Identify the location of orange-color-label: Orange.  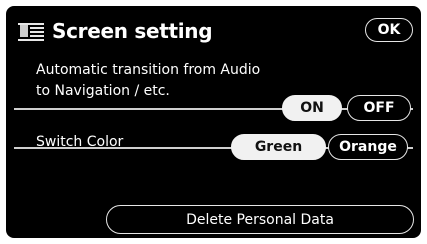
(368, 147).